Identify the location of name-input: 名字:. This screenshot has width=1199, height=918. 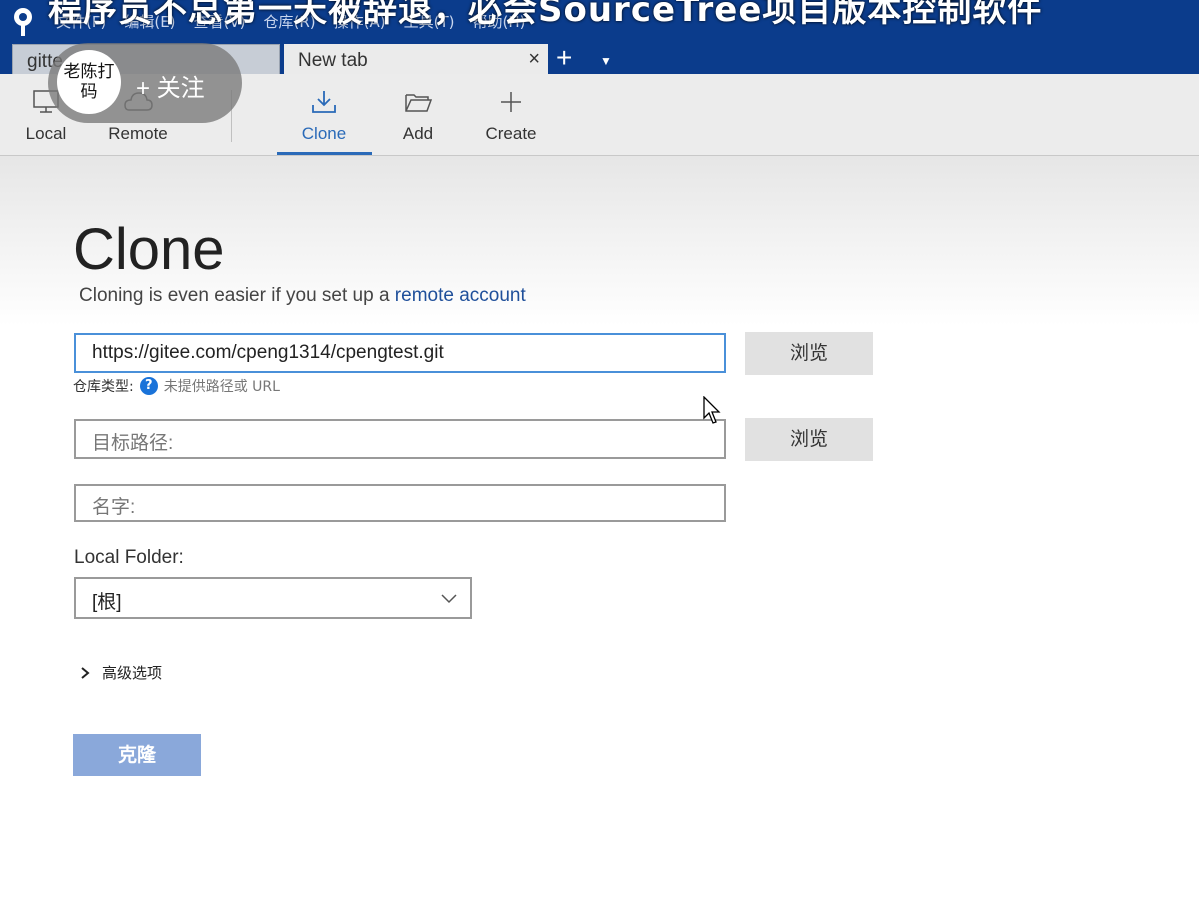
(400, 503).